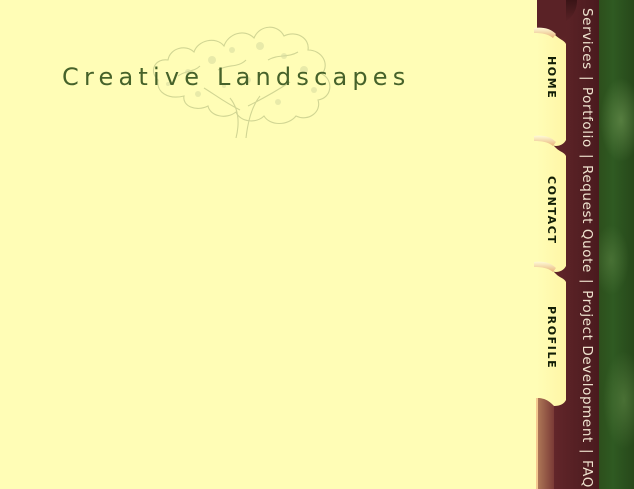  What do you see at coordinates (587, 219) in the screenshot?
I see `nav-request-quote-link: Request Quote` at bounding box center [587, 219].